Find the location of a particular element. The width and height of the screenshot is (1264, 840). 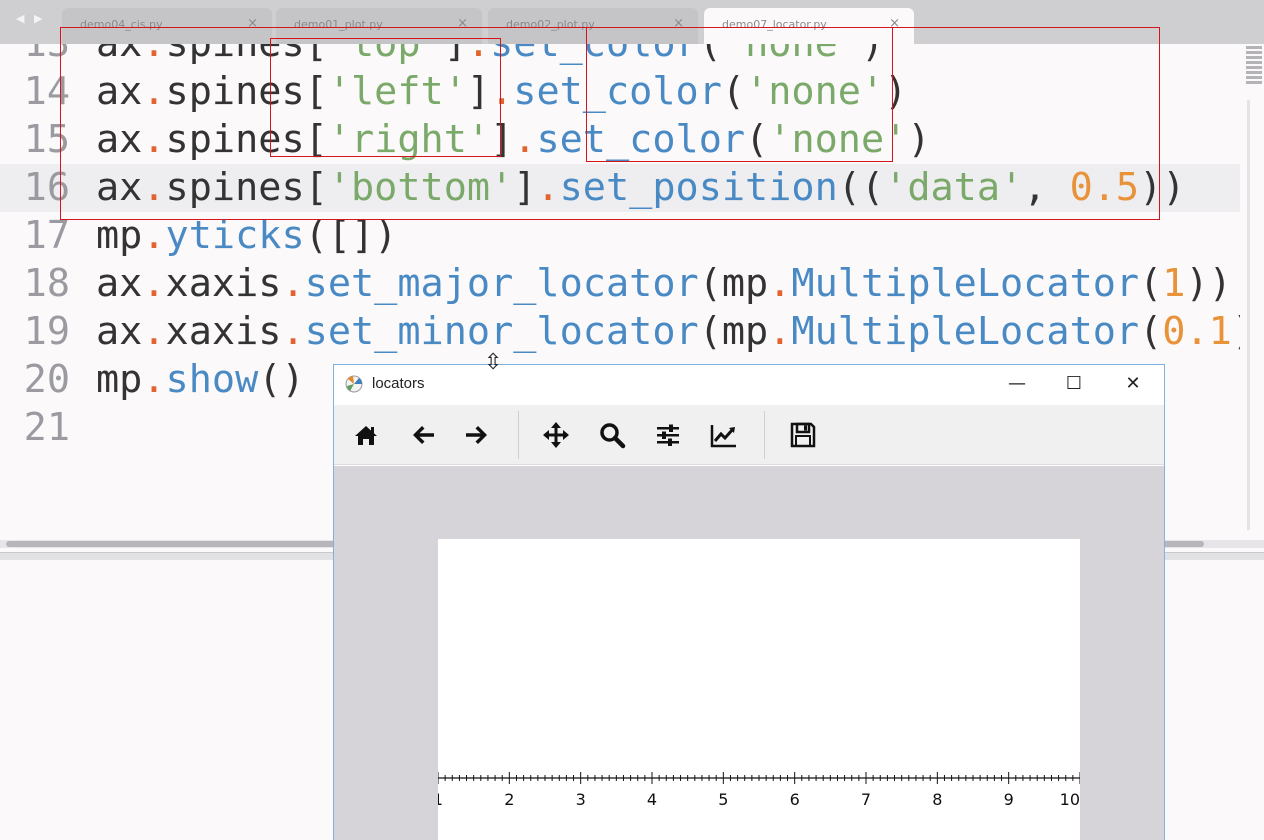

code-text: mp.show() is located at coordinates (200, 380).